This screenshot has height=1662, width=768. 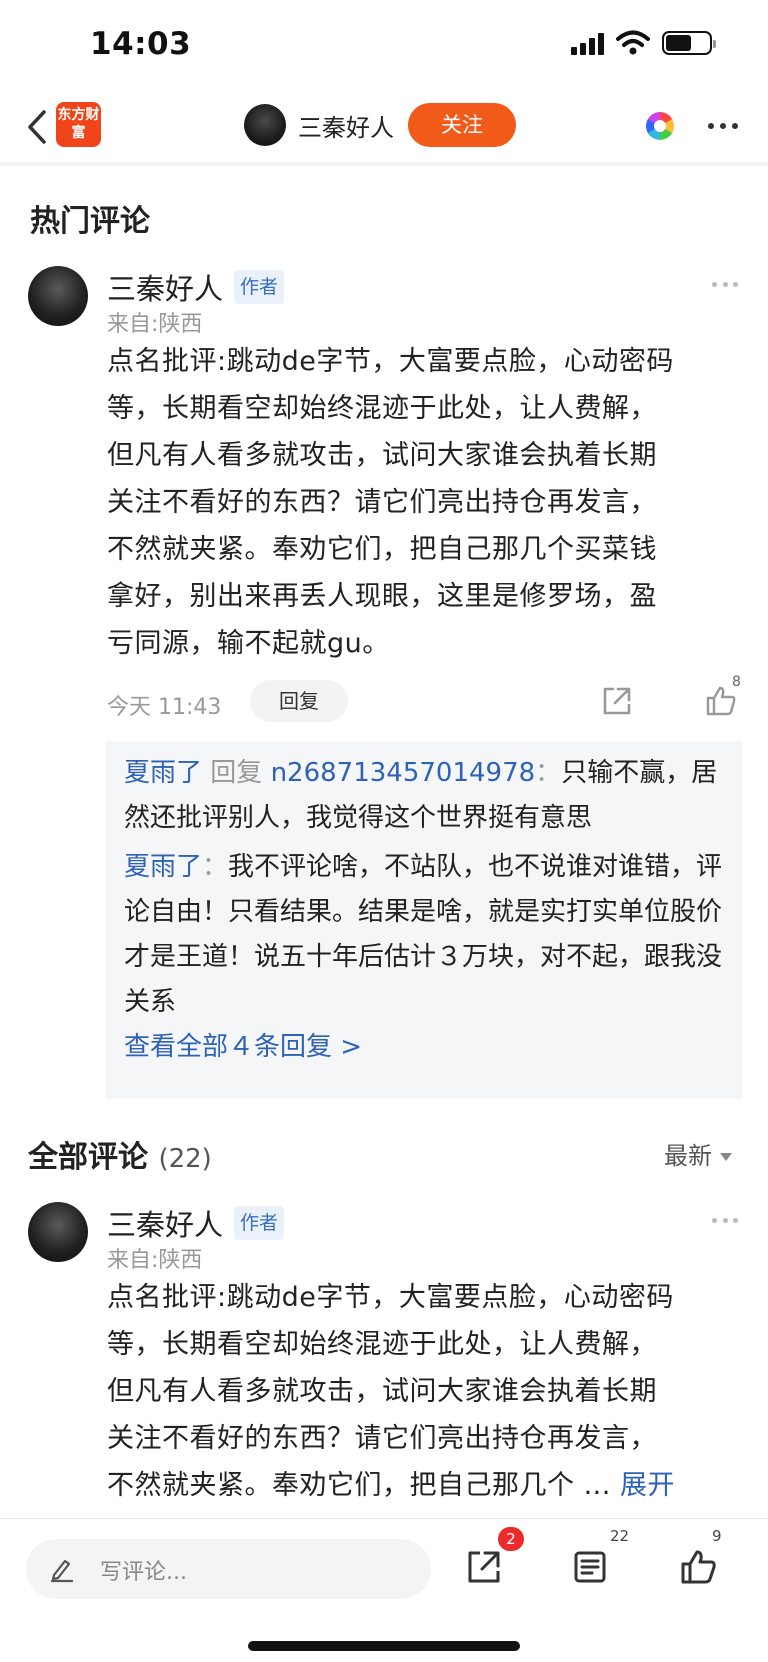 What do you see at coordinates (717, 1536) in the screenshot?
I see `like-count: 9` at bounding box center [717, 1536].